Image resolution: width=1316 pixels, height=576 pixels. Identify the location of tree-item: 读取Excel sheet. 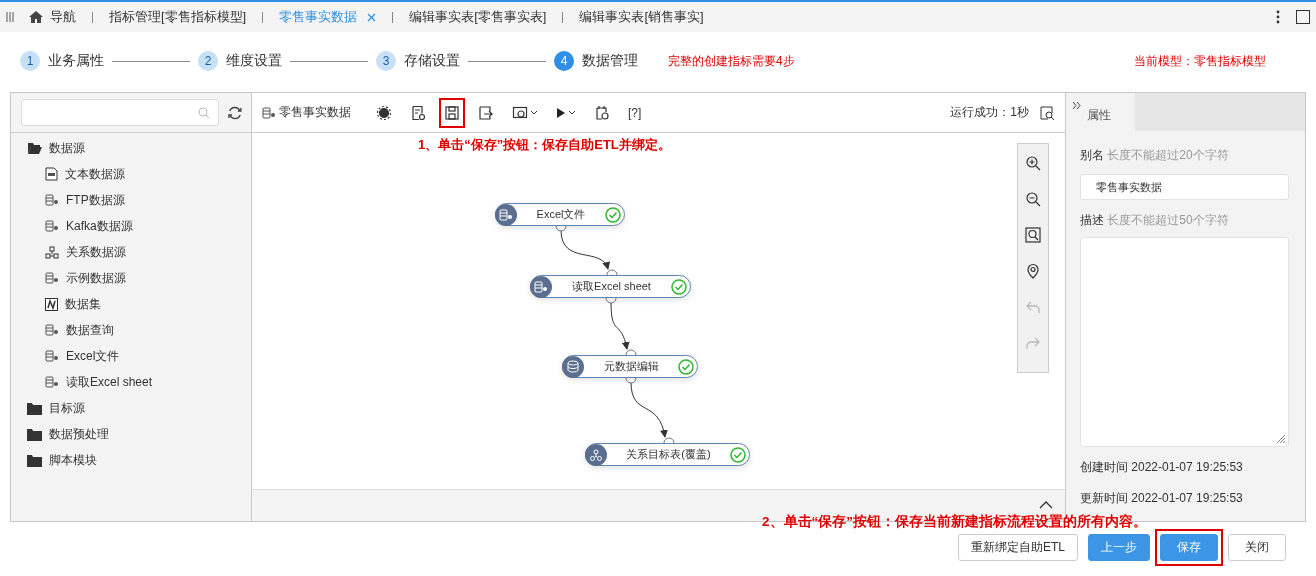
(131, 382).